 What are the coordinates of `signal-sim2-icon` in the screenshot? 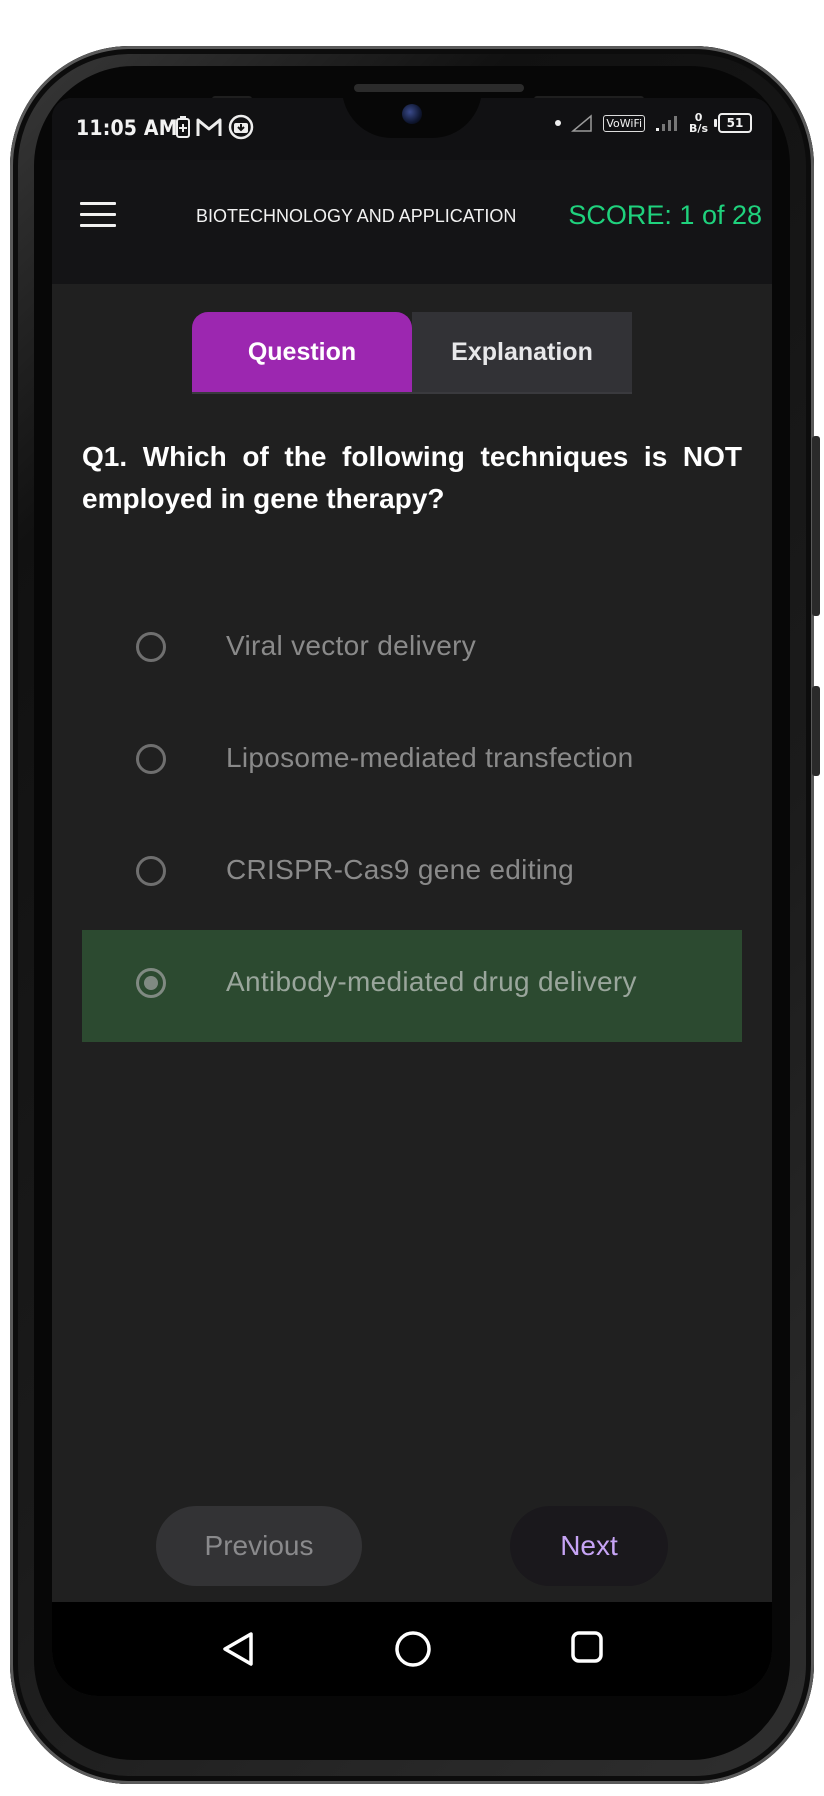 It's located at (667, 123).